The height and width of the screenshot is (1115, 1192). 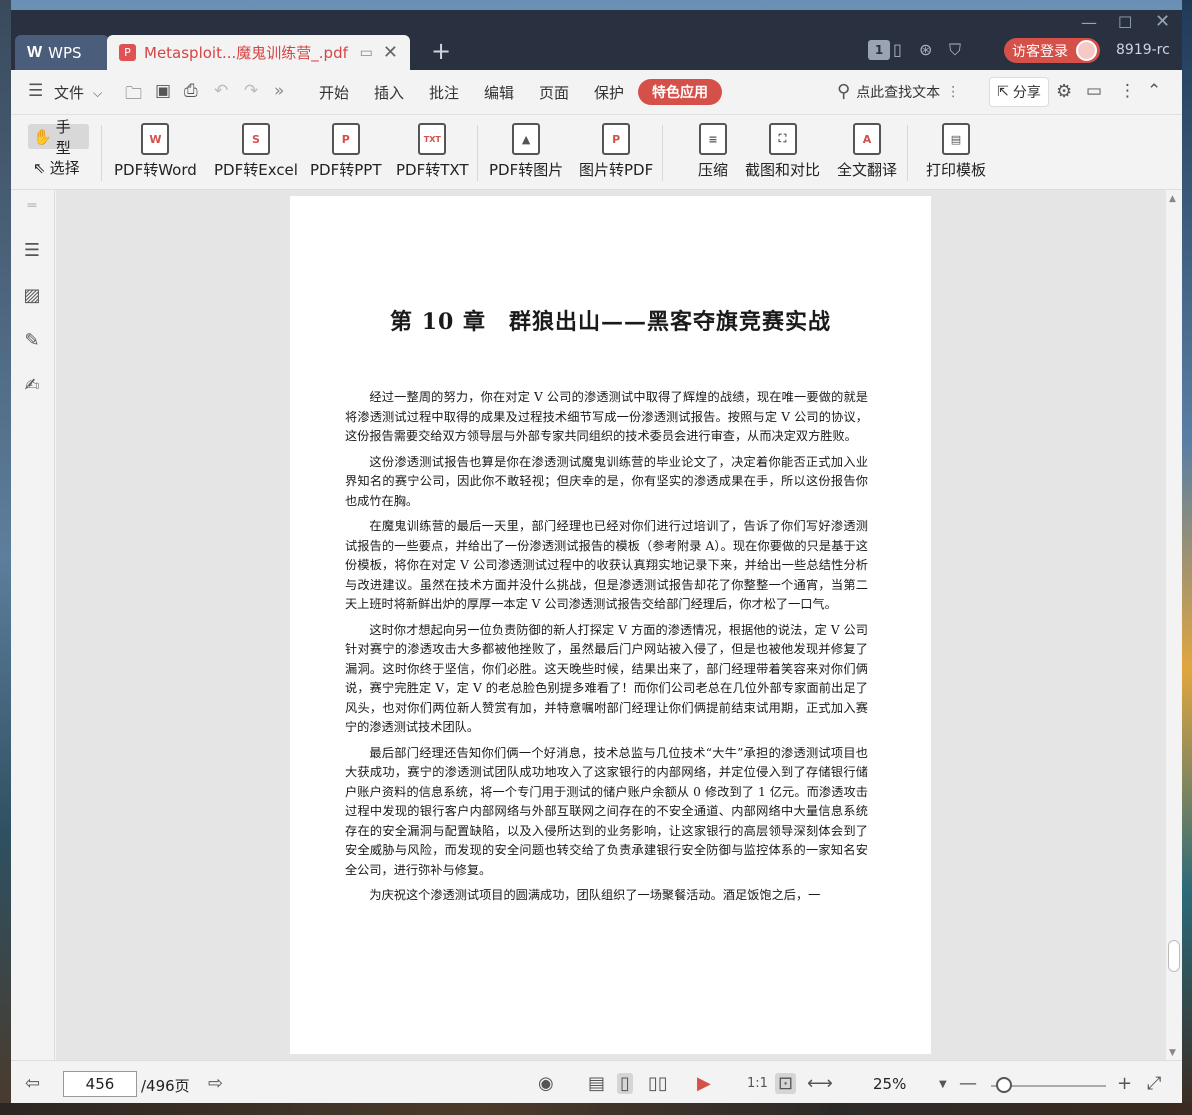 I want to click on comment-icon: ▭, so click(x=1094, y=91).